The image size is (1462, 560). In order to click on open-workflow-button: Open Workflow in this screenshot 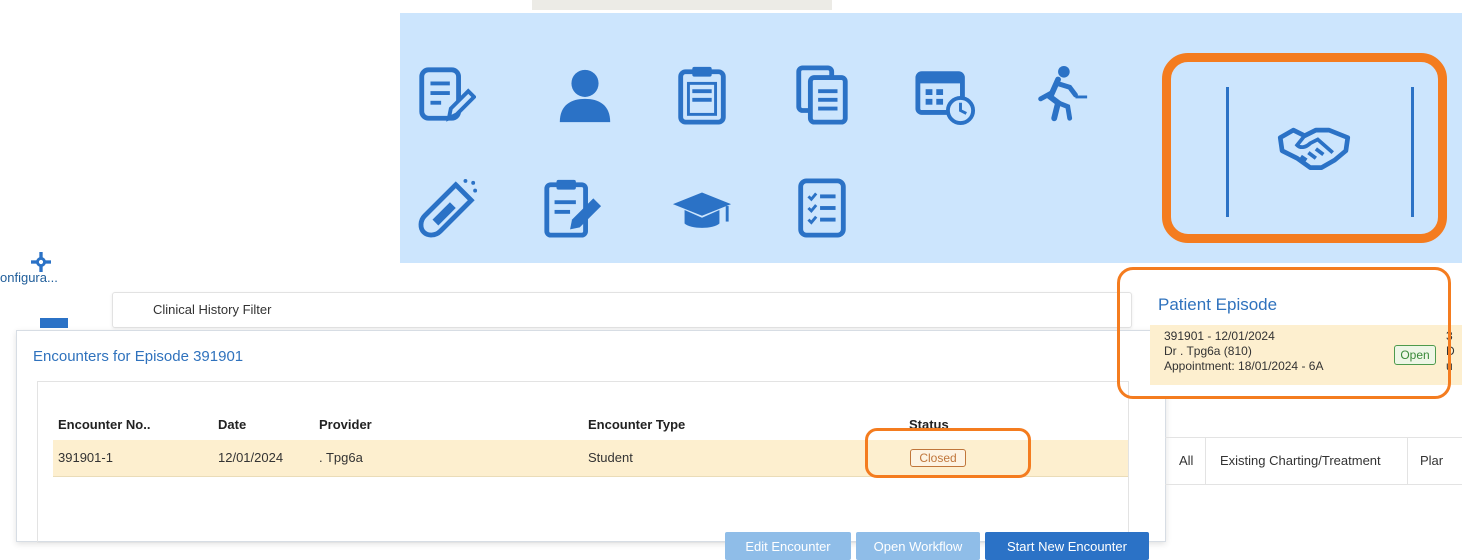, I will do `click(918, 546)`.